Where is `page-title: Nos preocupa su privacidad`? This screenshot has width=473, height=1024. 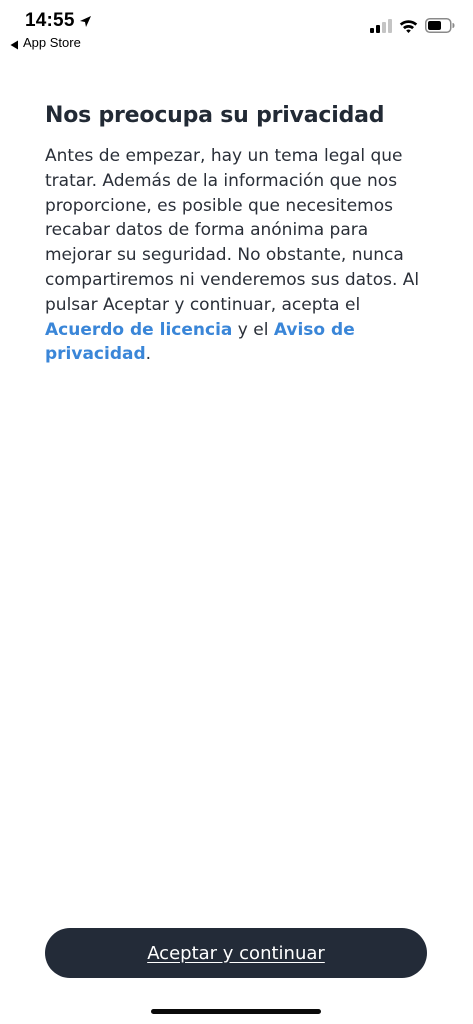 page-title: Nos preocupa su privacidad is located at coordinates (215, 115).